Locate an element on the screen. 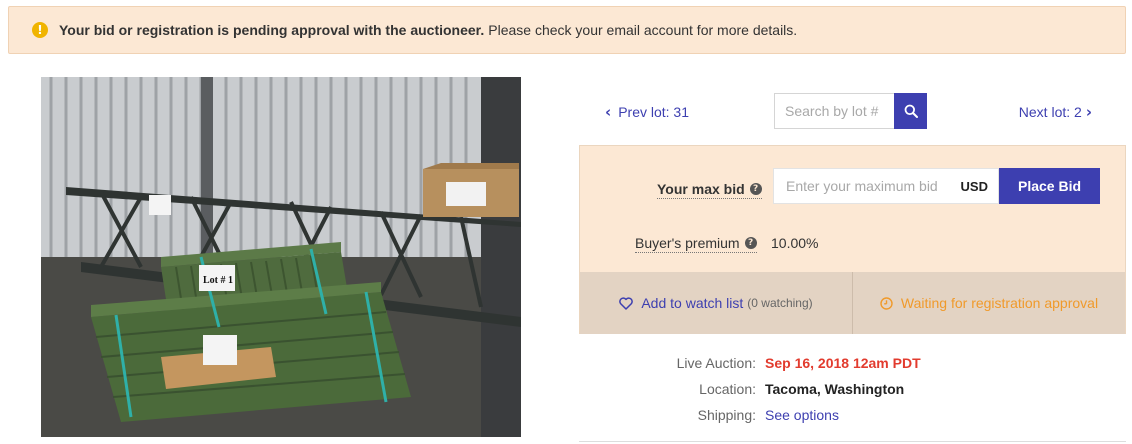 Image resolution: width=1132 pixels, height=444 pixels. chevron-right-icon: › is located at coordinates (1088, 112).